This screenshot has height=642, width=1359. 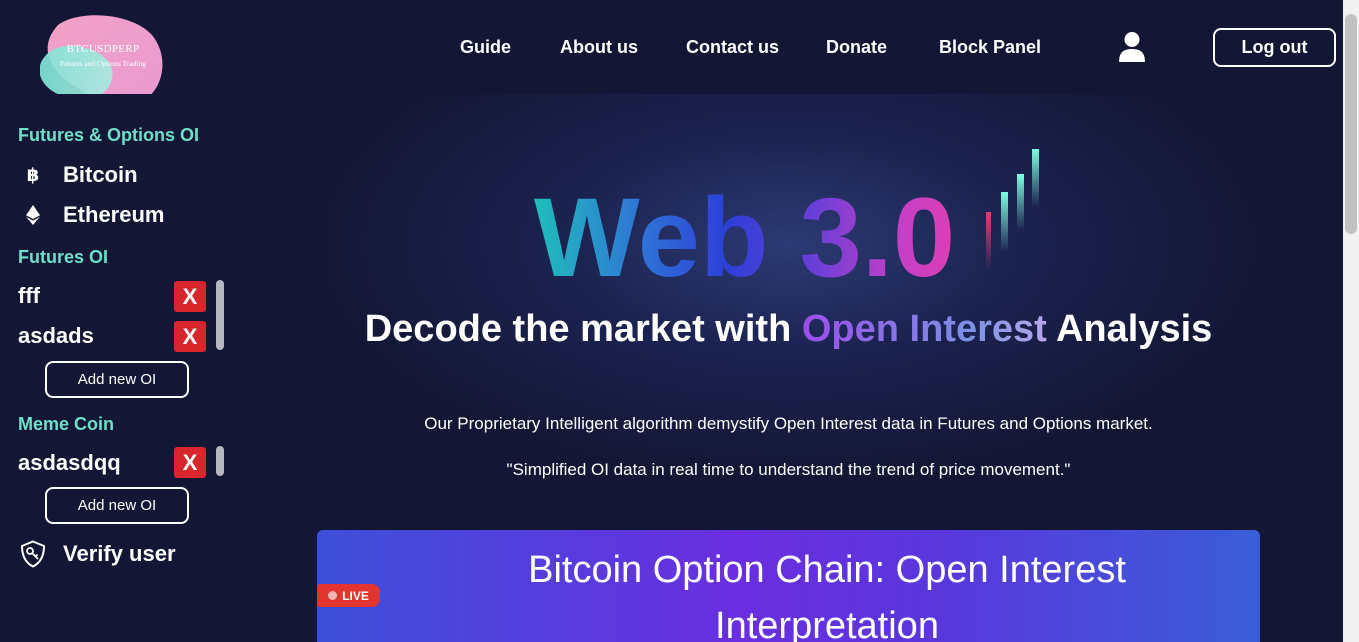 I want to click on nav-guide: Guide, so click(x=485, y=47).